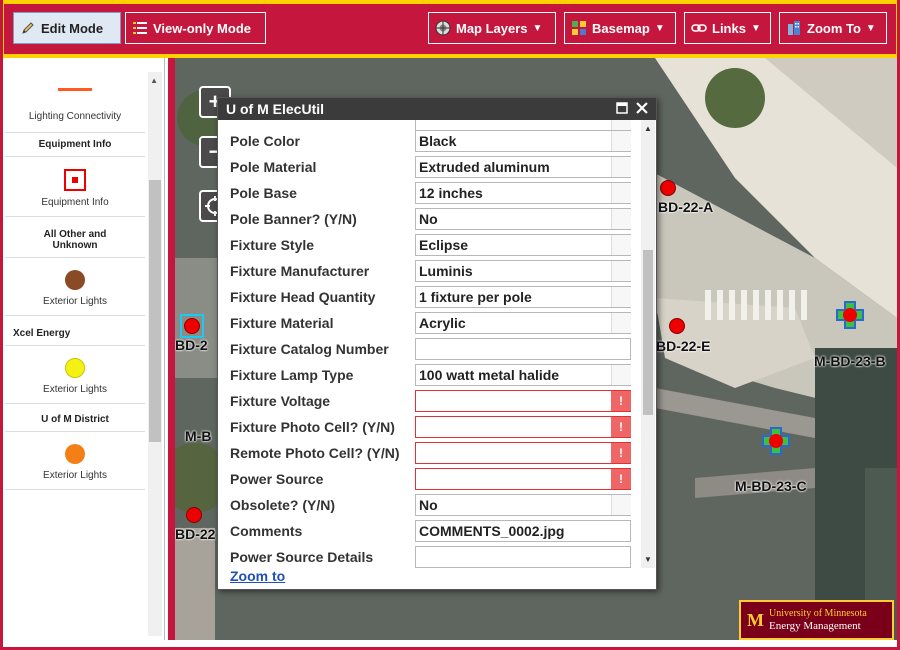 The height and width of the screenshot is (650, 900). Describe the element at coordinates (437, 109) in the screenshot. I see `popup-title-bar: U of M ElecUtil` at that location.